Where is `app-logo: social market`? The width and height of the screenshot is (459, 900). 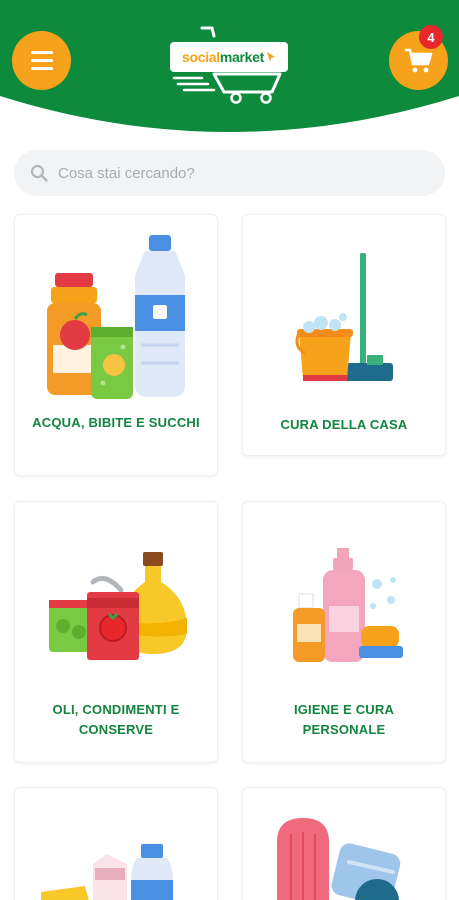 app-logo: social market is located at coordinates (230, 65).